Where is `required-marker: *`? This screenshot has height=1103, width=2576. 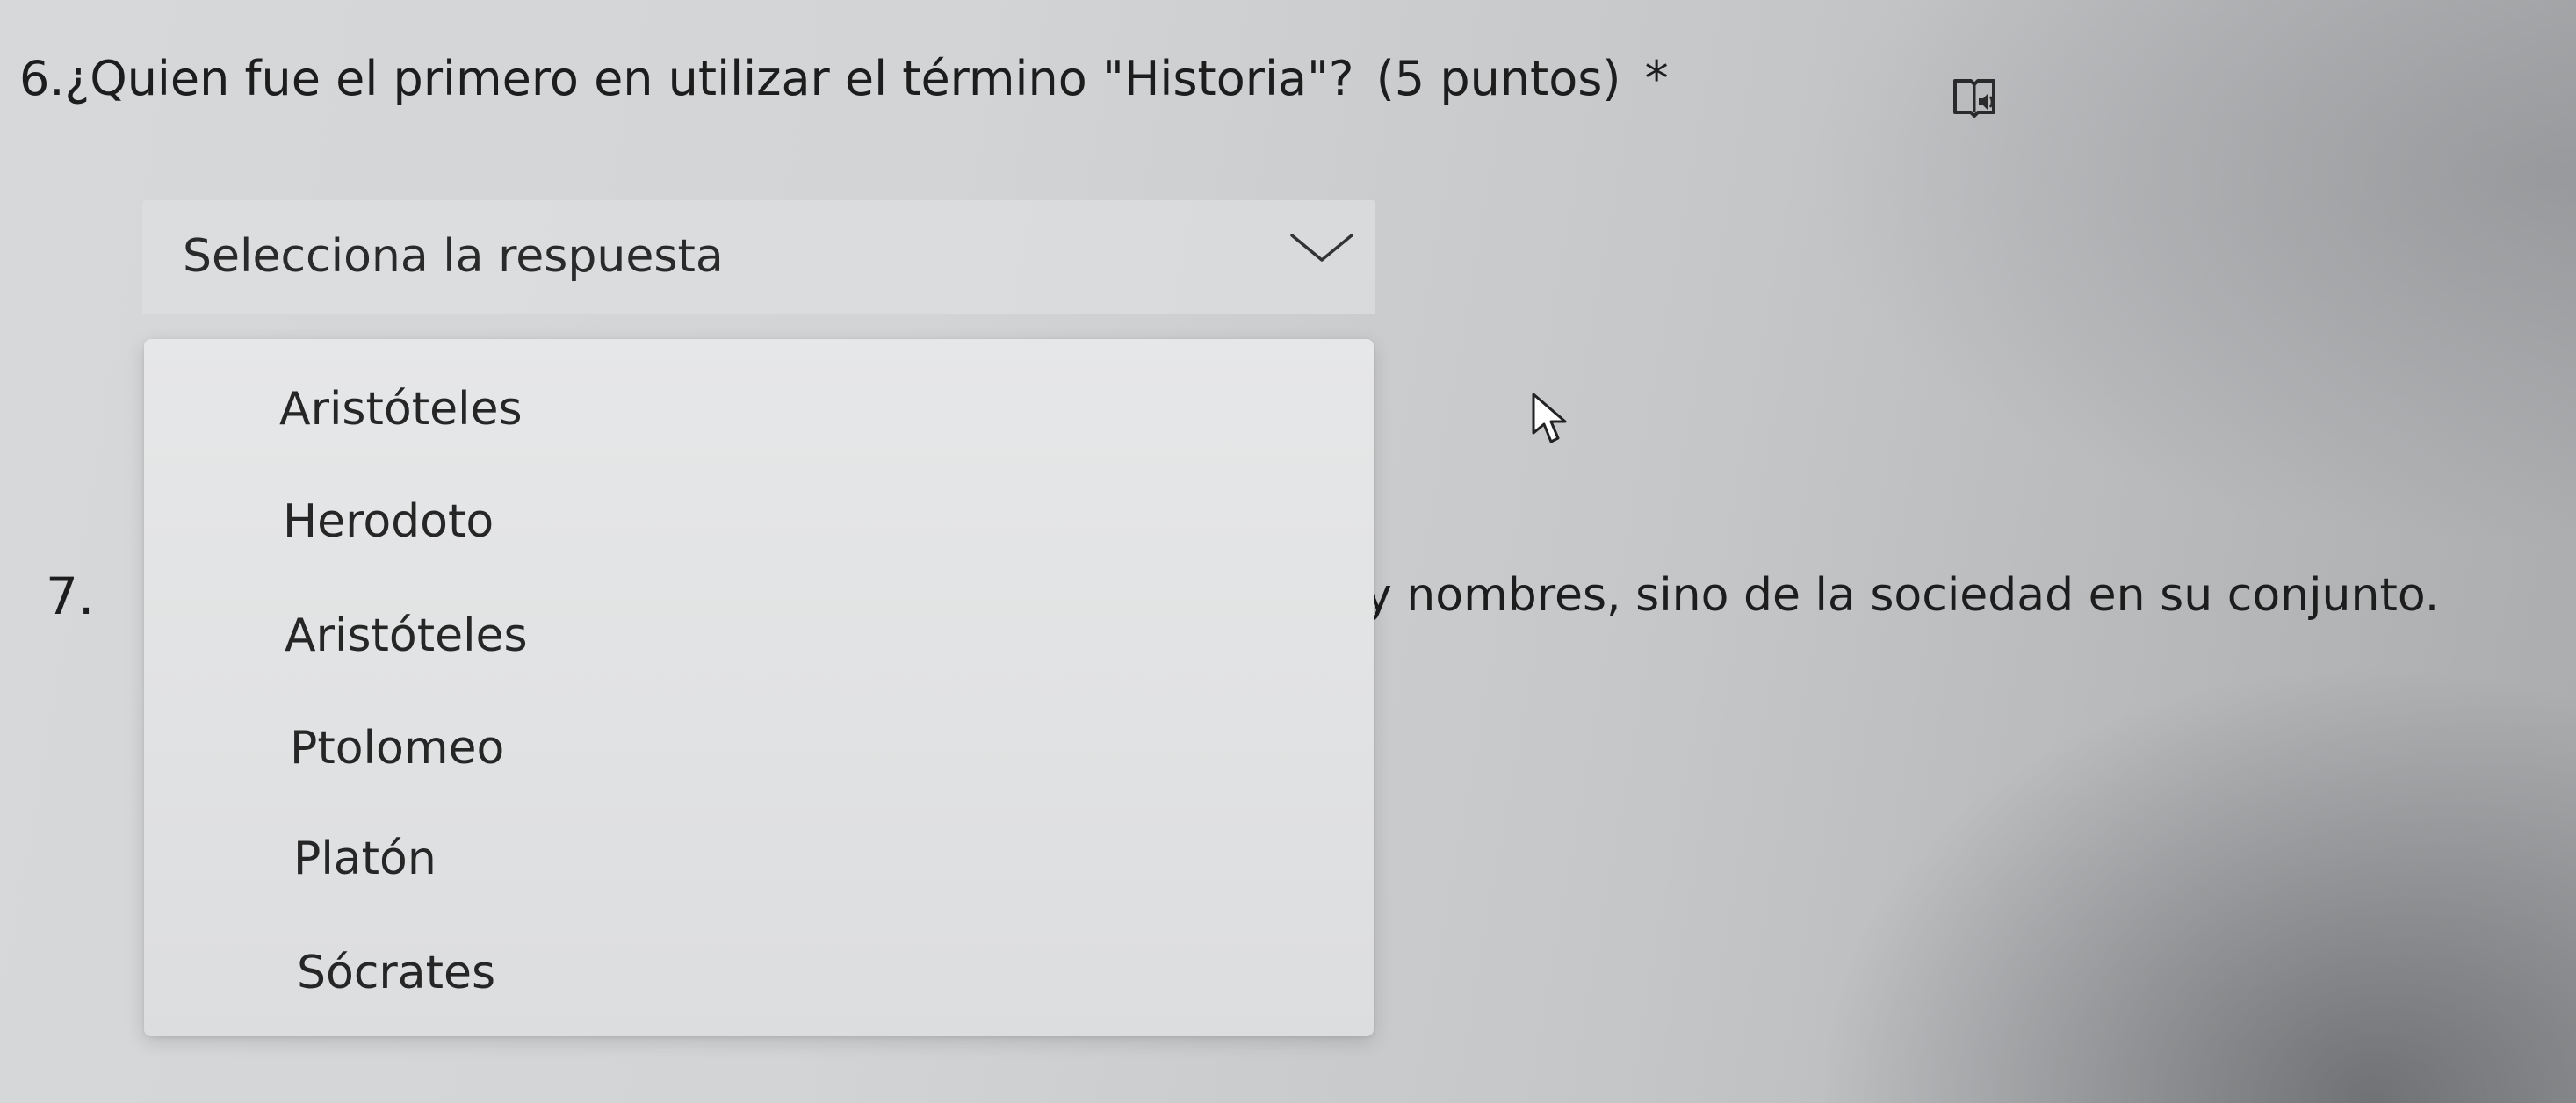
required-marker: * is located at coordinates (1656, 78).